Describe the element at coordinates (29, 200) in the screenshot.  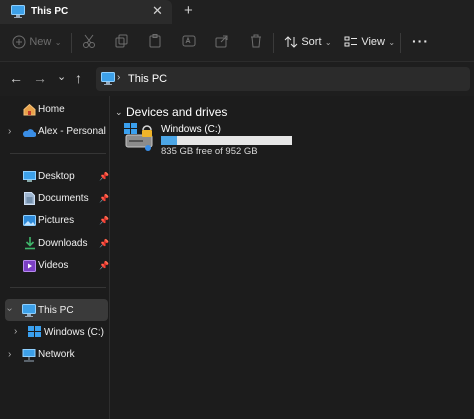
I see `documents-icon` at that location.